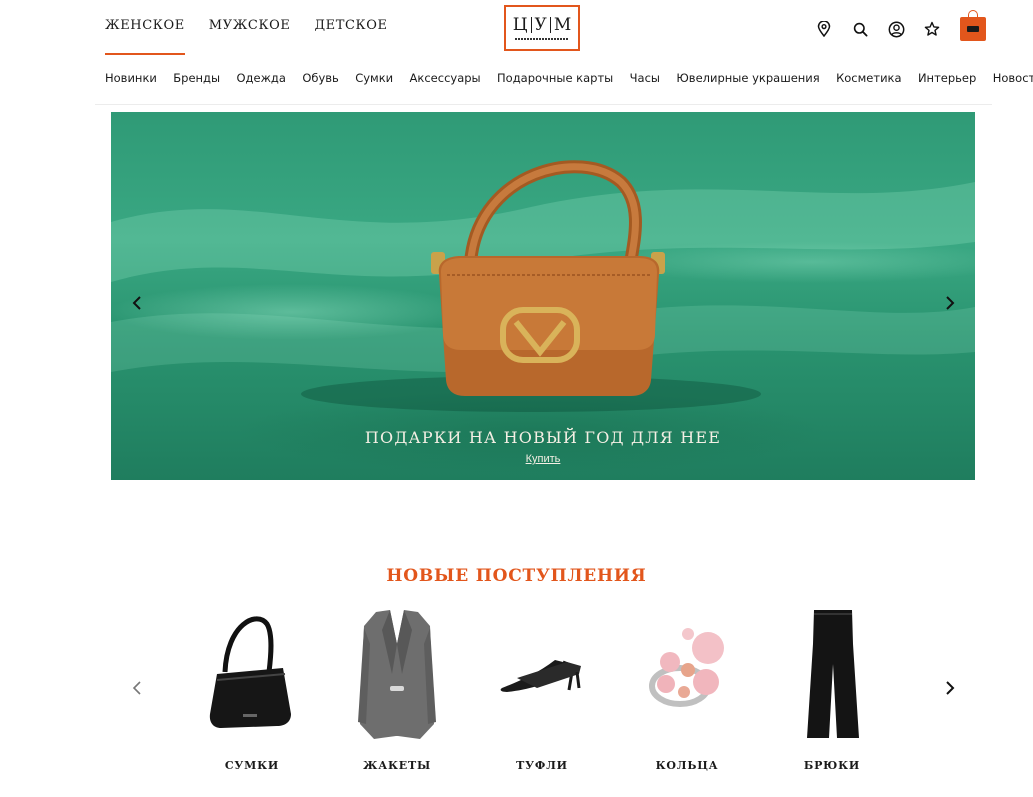 Image resolution: width=1033 pixels, height=797 pixels. Describe the element at coordinates (950, 303) in the screenshot. I see `hero-next-arrow-icon` at that location.